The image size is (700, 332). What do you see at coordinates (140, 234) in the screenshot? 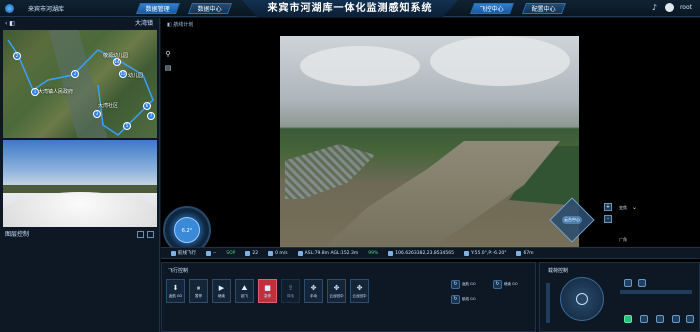
I see `layer-toggle-a` at bounding box center [140, 234].